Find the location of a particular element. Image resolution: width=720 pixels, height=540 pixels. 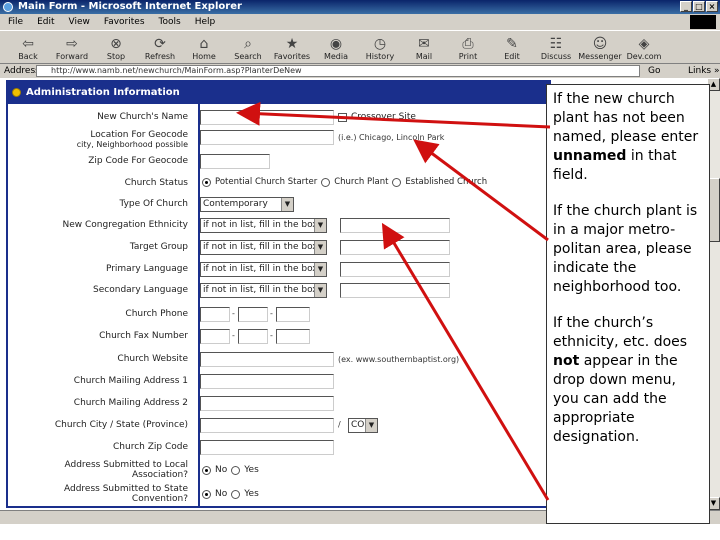

primary-language-other-input is located at coordinates (395, 269).